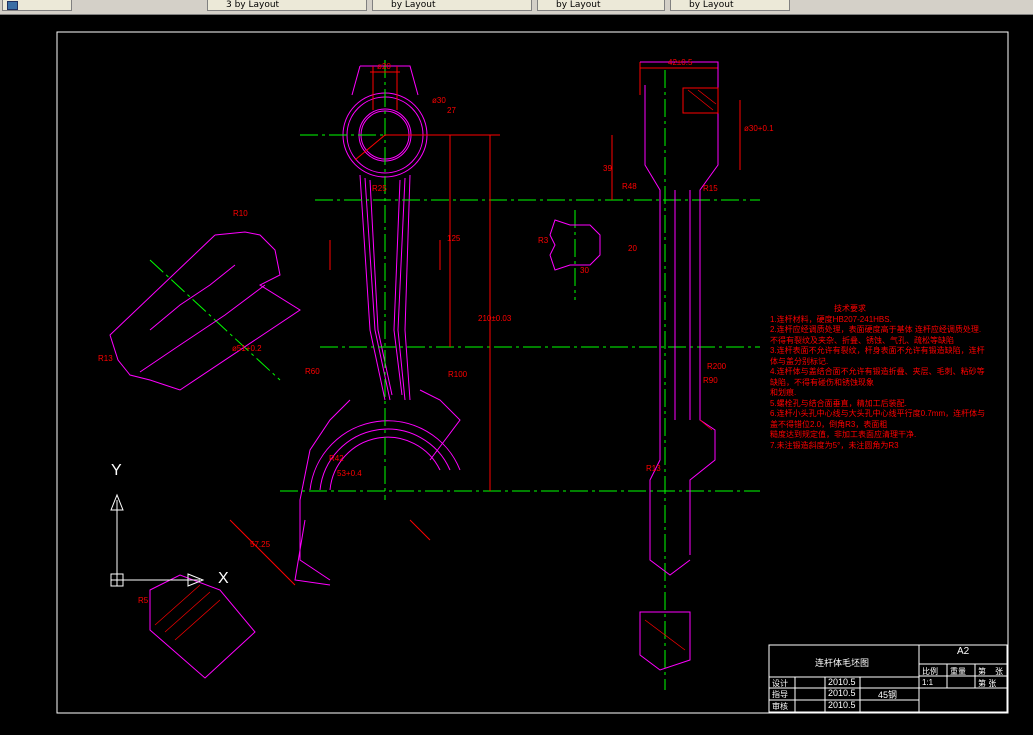  What do you see at coordinates (157, 540) in the screenshot?
I see `ucs-icon` at bounding box center [157, 540].